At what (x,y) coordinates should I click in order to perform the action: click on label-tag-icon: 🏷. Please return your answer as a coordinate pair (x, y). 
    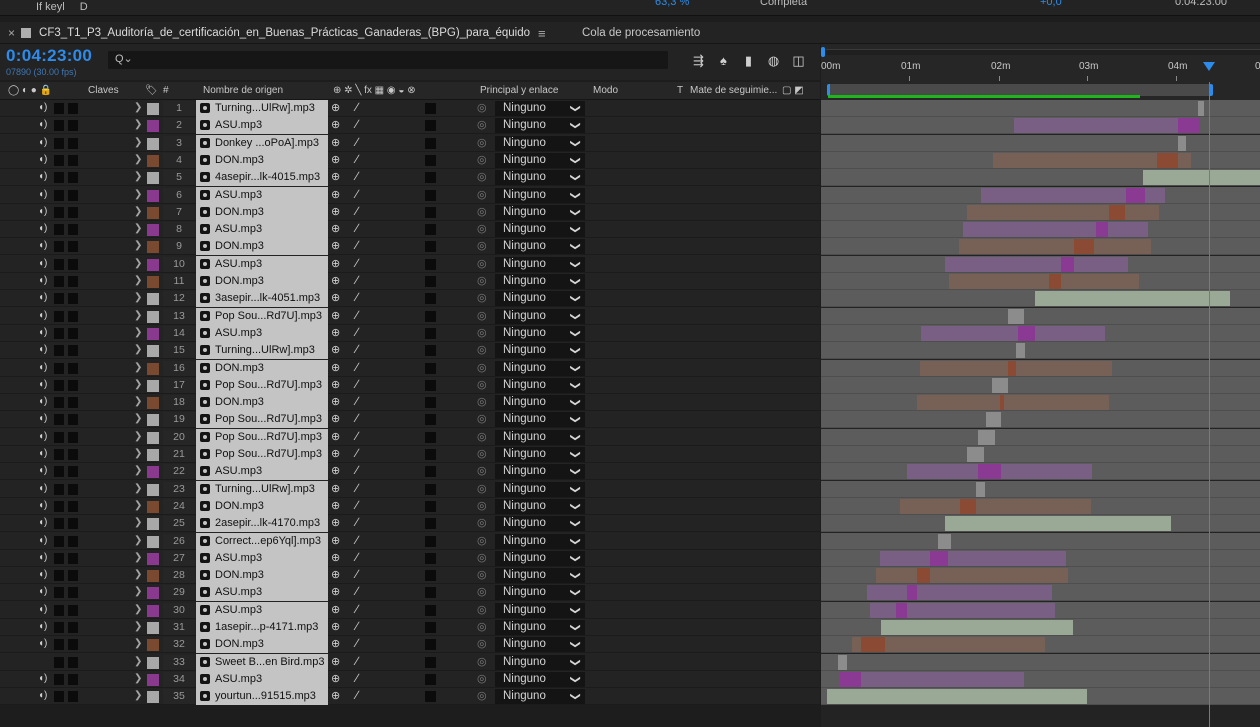
    Looking at the image, I should click on (151, 90).